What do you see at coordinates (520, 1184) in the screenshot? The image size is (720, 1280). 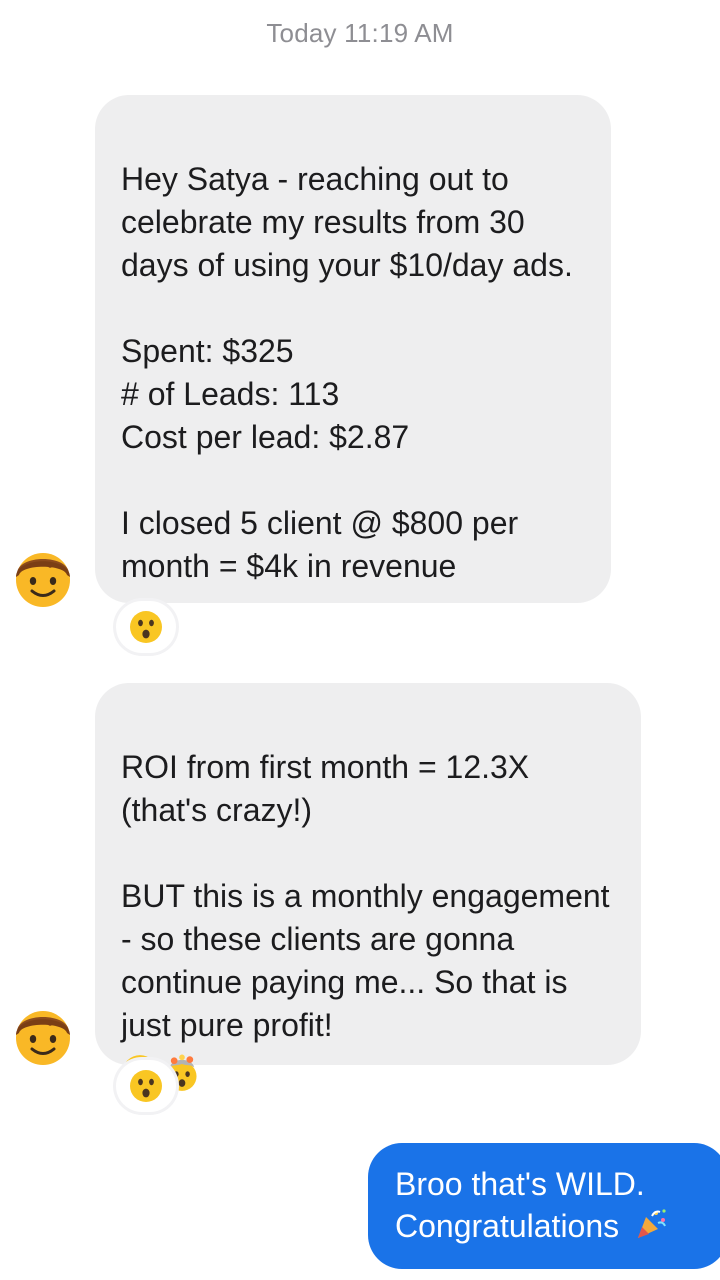 I see `message-text-line: Broo that's WILD.` at bounding box center [520, 1184].